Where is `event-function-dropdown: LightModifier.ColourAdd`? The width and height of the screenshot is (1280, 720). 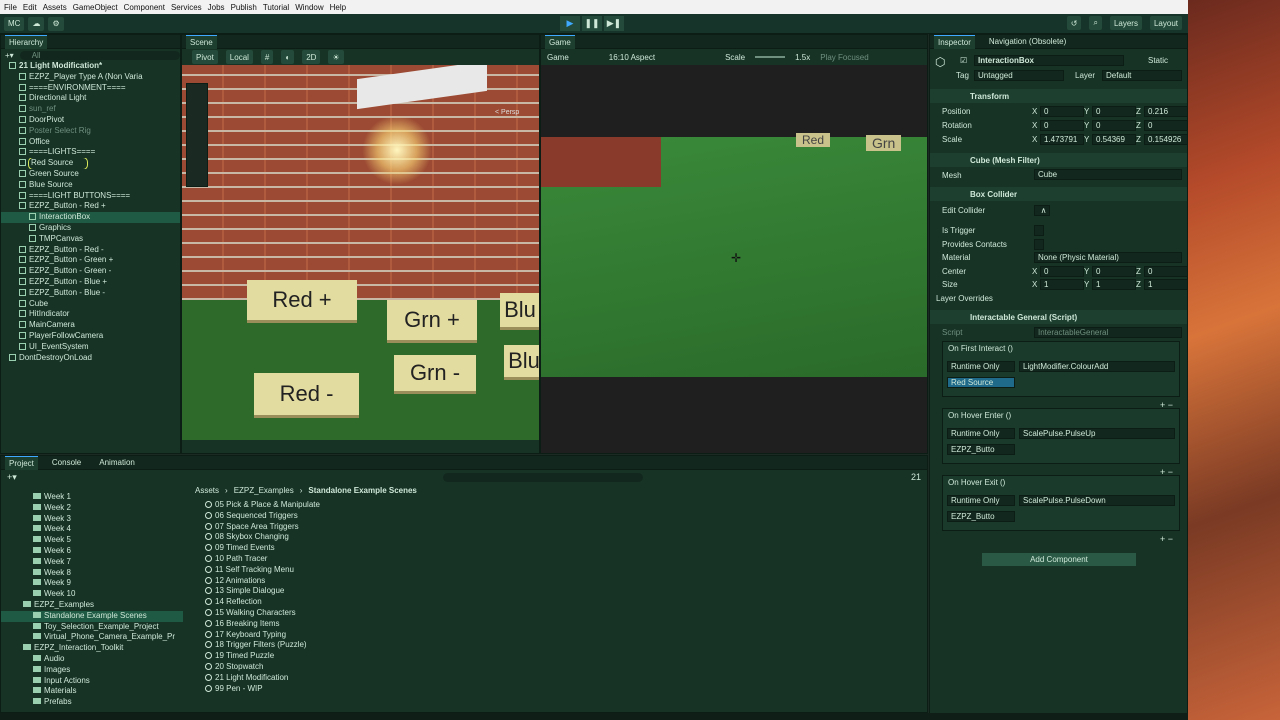 event-function-dropdown: LightModifier.ColourAdd is located at coordinates (1097, 366).